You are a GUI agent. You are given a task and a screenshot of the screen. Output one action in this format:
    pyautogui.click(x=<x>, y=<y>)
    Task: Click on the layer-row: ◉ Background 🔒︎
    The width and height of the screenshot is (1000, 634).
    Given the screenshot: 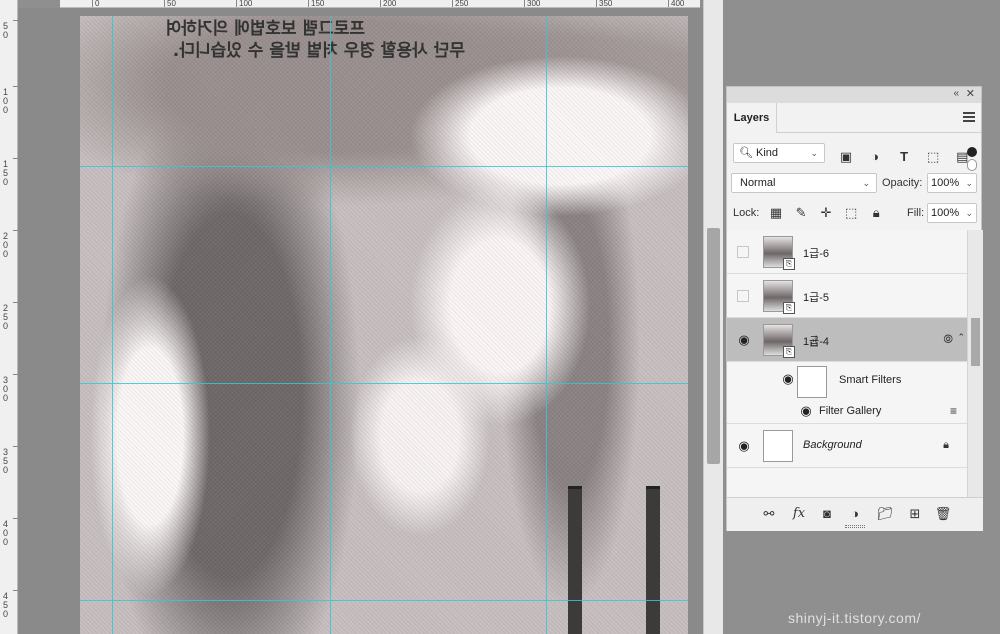 What is the action you would take?
    pyautogui.click(x=847, y=446)
    